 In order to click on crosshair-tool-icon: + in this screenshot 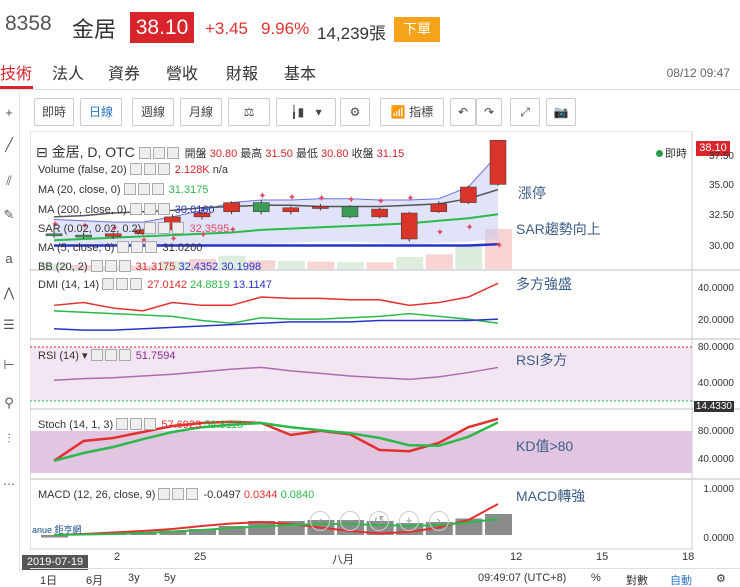, I will do `click(9, 113)`.